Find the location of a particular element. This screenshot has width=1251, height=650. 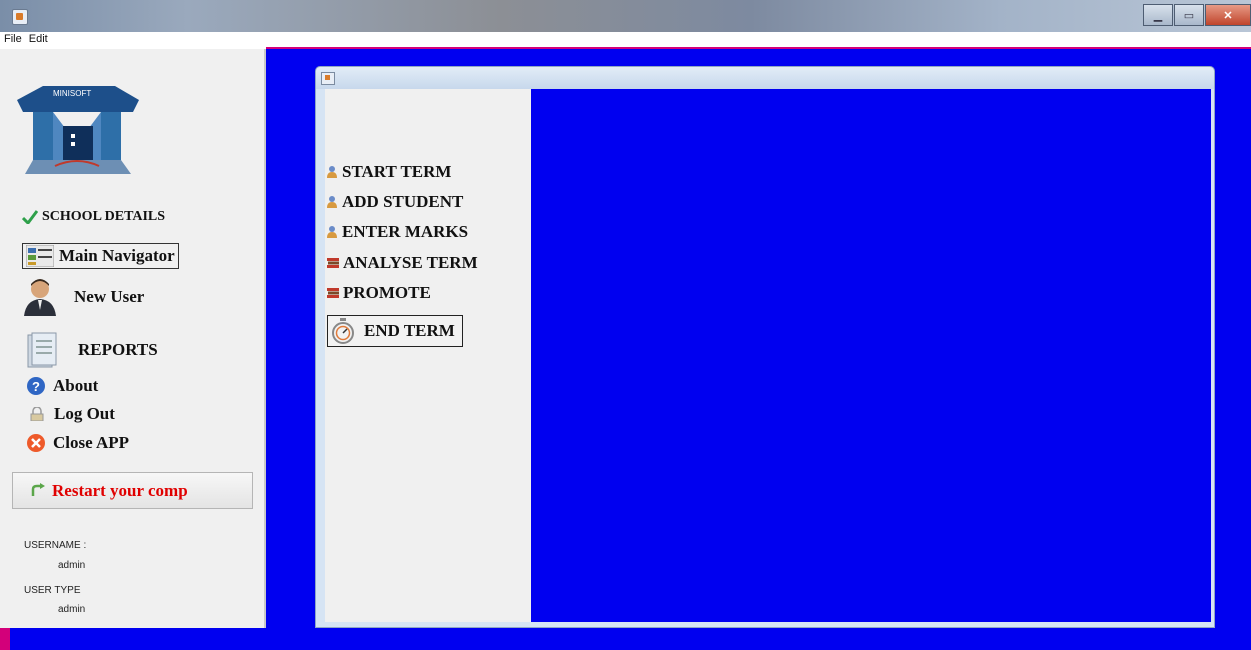

enter-marks-link: ENTER MARKS is located at coordinates (397, 232).